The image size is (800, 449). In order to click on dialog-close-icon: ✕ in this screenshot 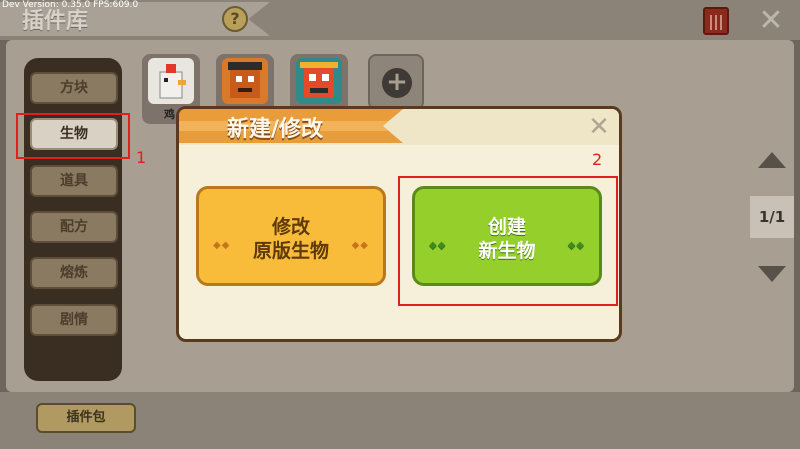, I will do `click(599, 127)`.